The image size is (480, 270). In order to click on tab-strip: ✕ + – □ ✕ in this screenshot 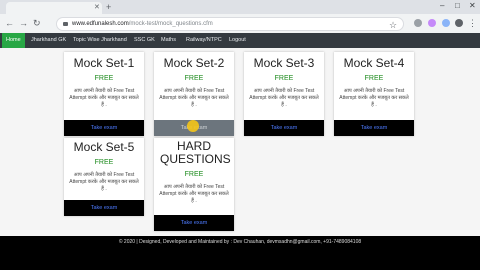, I will do `click(240, 7)`.